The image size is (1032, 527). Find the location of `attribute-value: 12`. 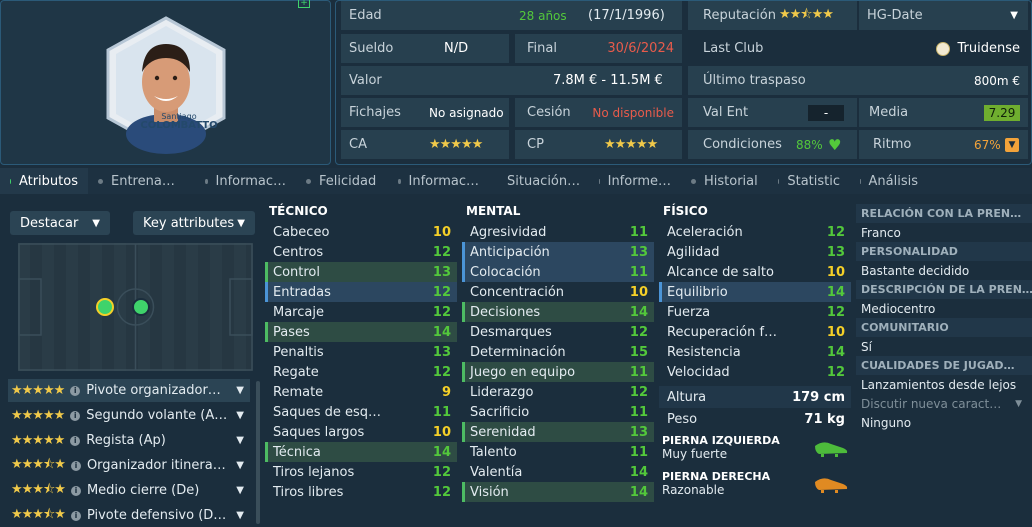

attribute-value: 12 is located at coordinates (441, 372).